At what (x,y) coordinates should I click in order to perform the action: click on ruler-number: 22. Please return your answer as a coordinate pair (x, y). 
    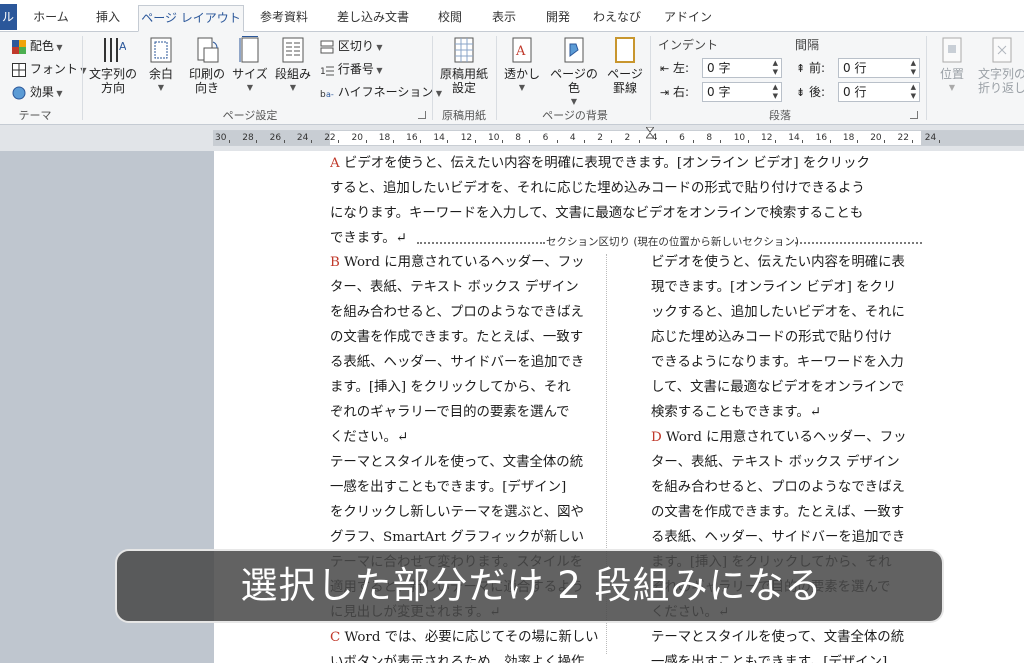
    Looking at the image, I should click on (330, 138).